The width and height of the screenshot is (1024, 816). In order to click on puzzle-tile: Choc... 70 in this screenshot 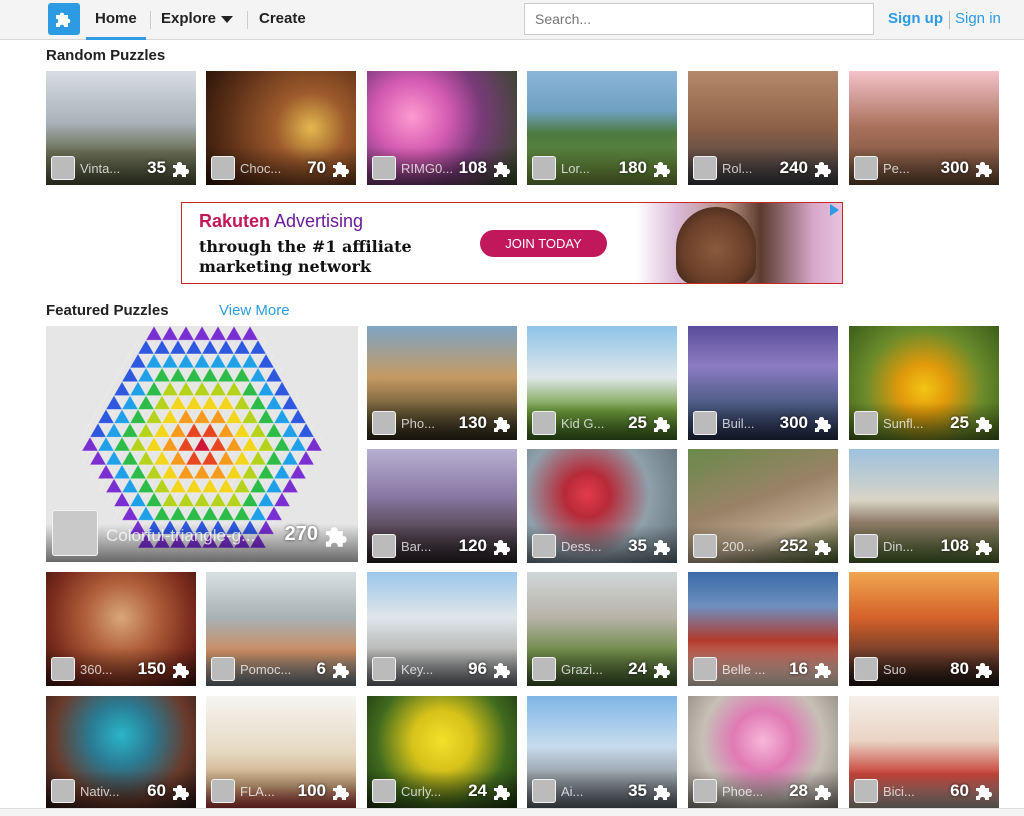, I will do `click(281, 128)`.